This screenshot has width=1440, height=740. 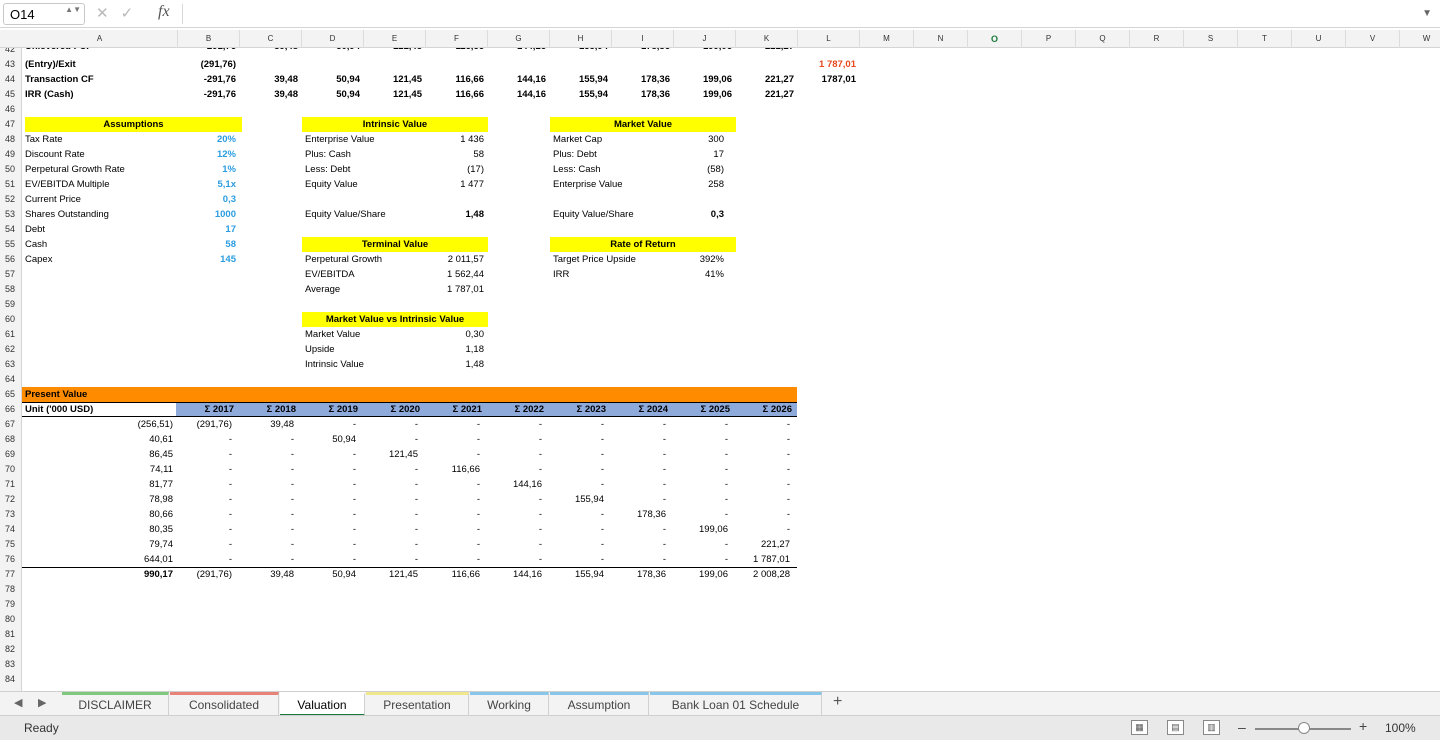 I want to click on intrinsic-per-share-value: 1,48, so click(x=455, y=214).